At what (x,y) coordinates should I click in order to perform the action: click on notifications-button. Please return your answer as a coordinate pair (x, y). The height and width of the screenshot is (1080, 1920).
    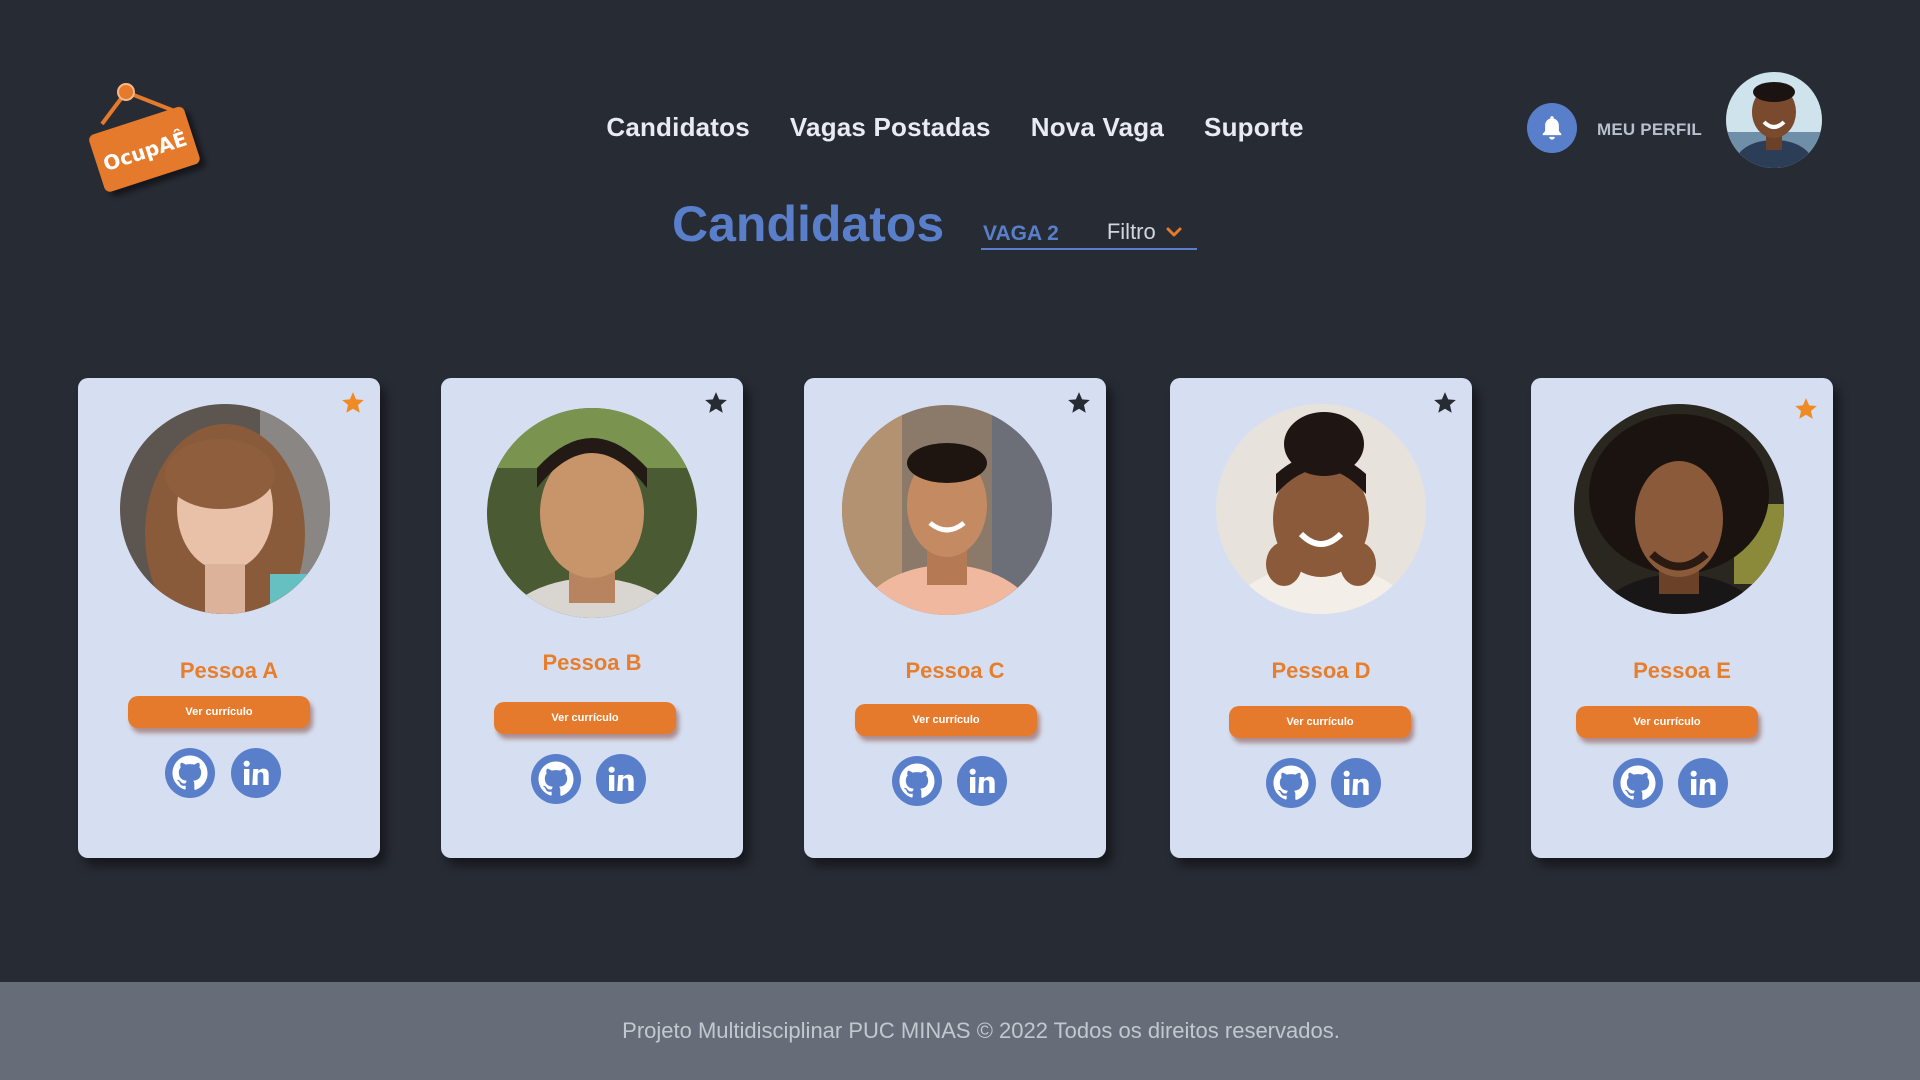
    Looking at the image, I should click on (1552, 128).